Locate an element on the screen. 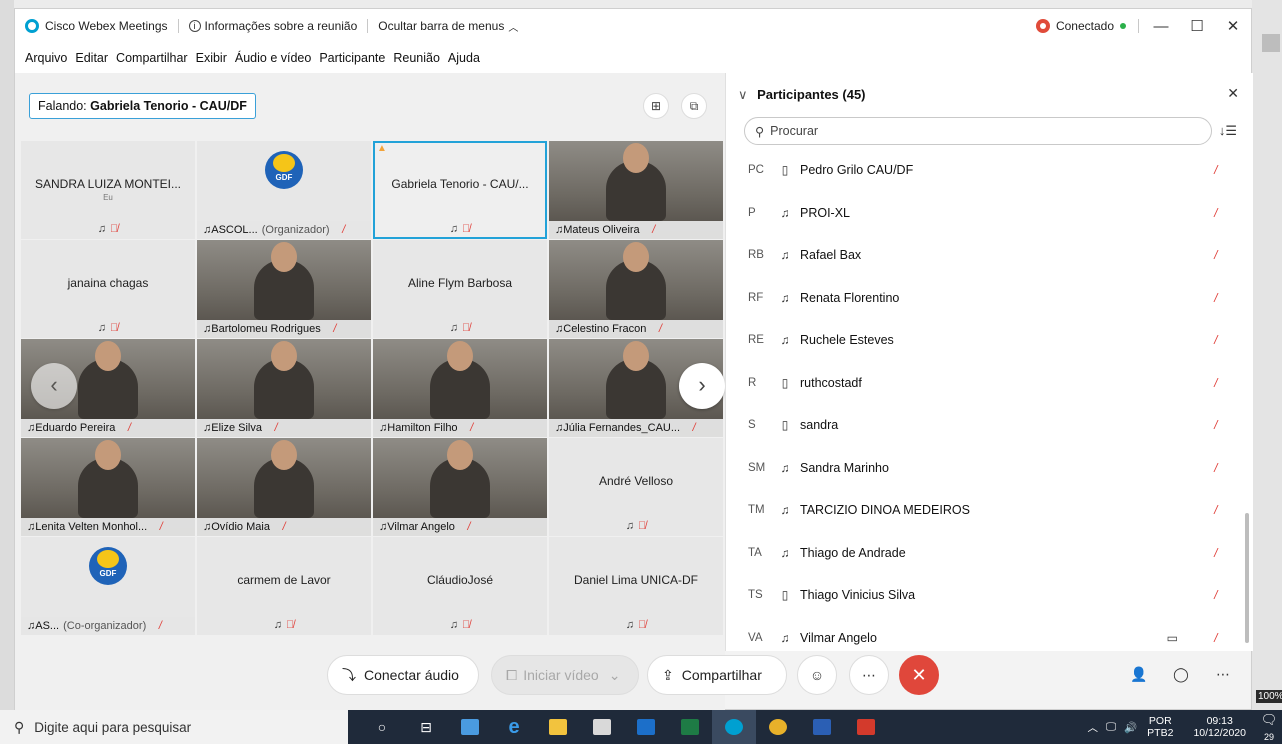  outlook-icon is located at coordinates (646, 727).